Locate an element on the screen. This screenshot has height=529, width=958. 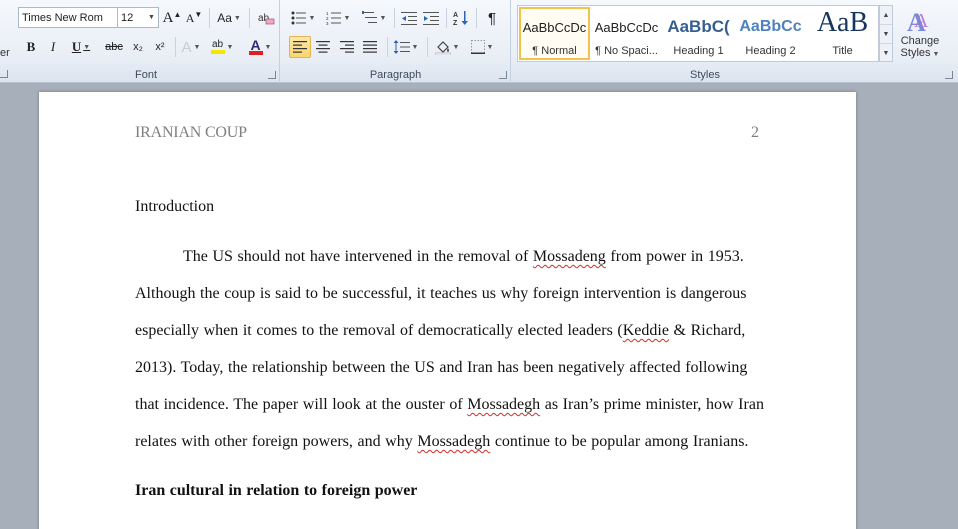
align-right-button is located at coordinates (347, 47).